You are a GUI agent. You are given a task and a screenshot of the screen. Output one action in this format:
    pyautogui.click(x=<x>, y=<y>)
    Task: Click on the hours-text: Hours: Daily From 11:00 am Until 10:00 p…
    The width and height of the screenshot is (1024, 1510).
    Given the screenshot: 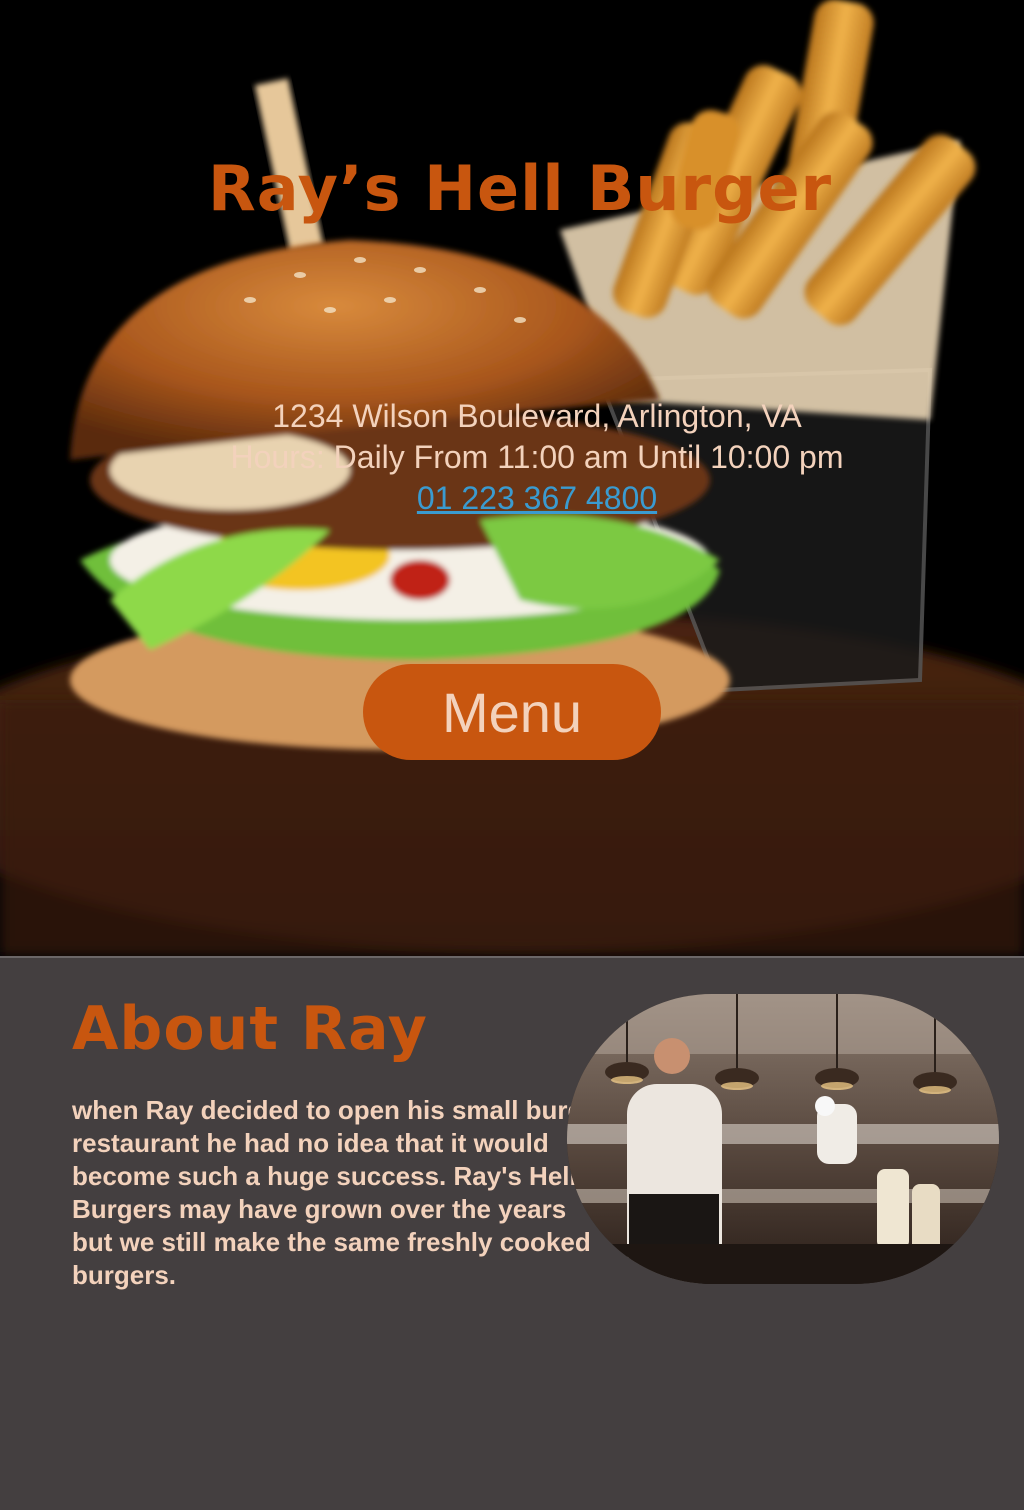 What is the action you would take?
    pyautogui.click(x=537, y=457)
    